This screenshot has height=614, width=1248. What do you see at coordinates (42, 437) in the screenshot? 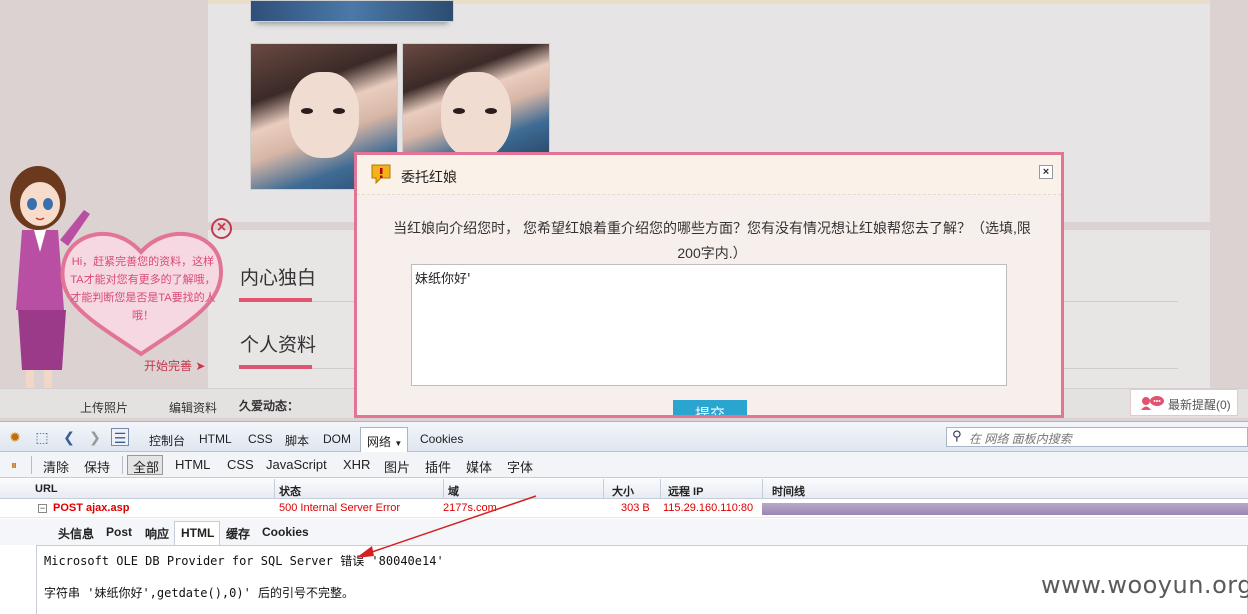
I see `inspect-icon: ⬚` at bounding box center [42, 437].